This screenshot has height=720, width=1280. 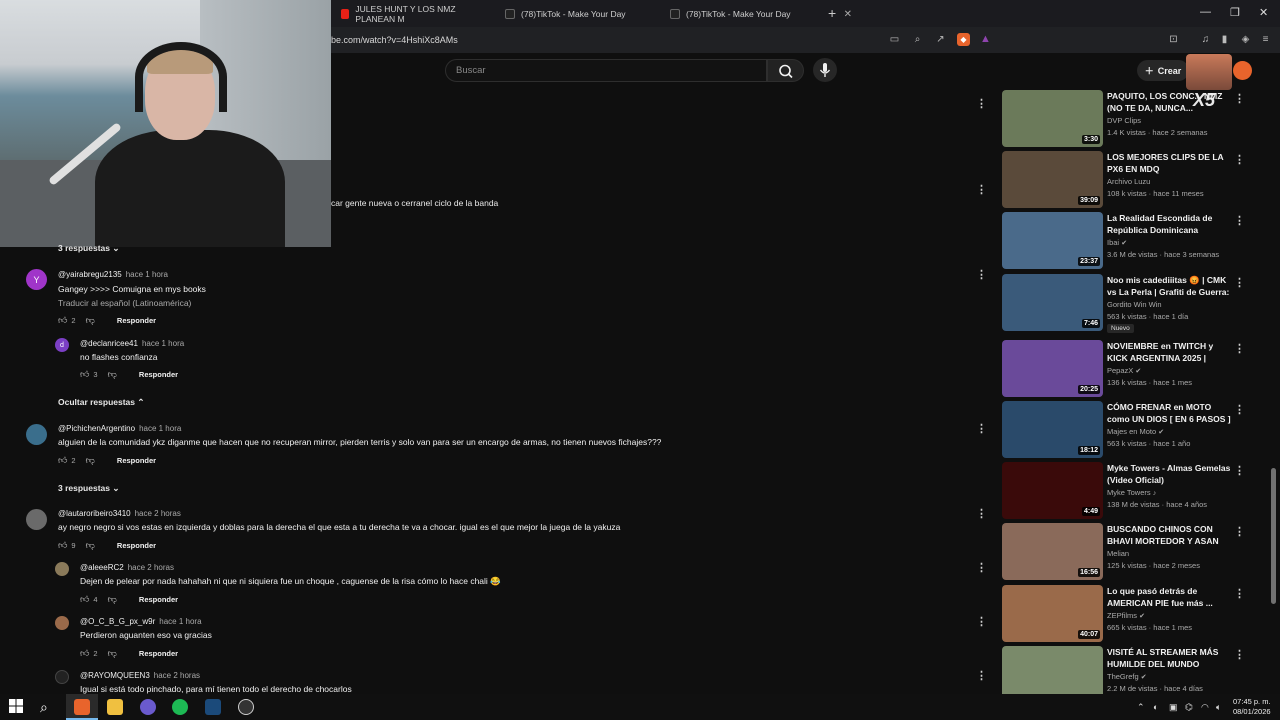 What do you see at coordinates (917, 39) in the screenshot?
I see `zoom-icon: ⌕` at bounding box center [917, 39].